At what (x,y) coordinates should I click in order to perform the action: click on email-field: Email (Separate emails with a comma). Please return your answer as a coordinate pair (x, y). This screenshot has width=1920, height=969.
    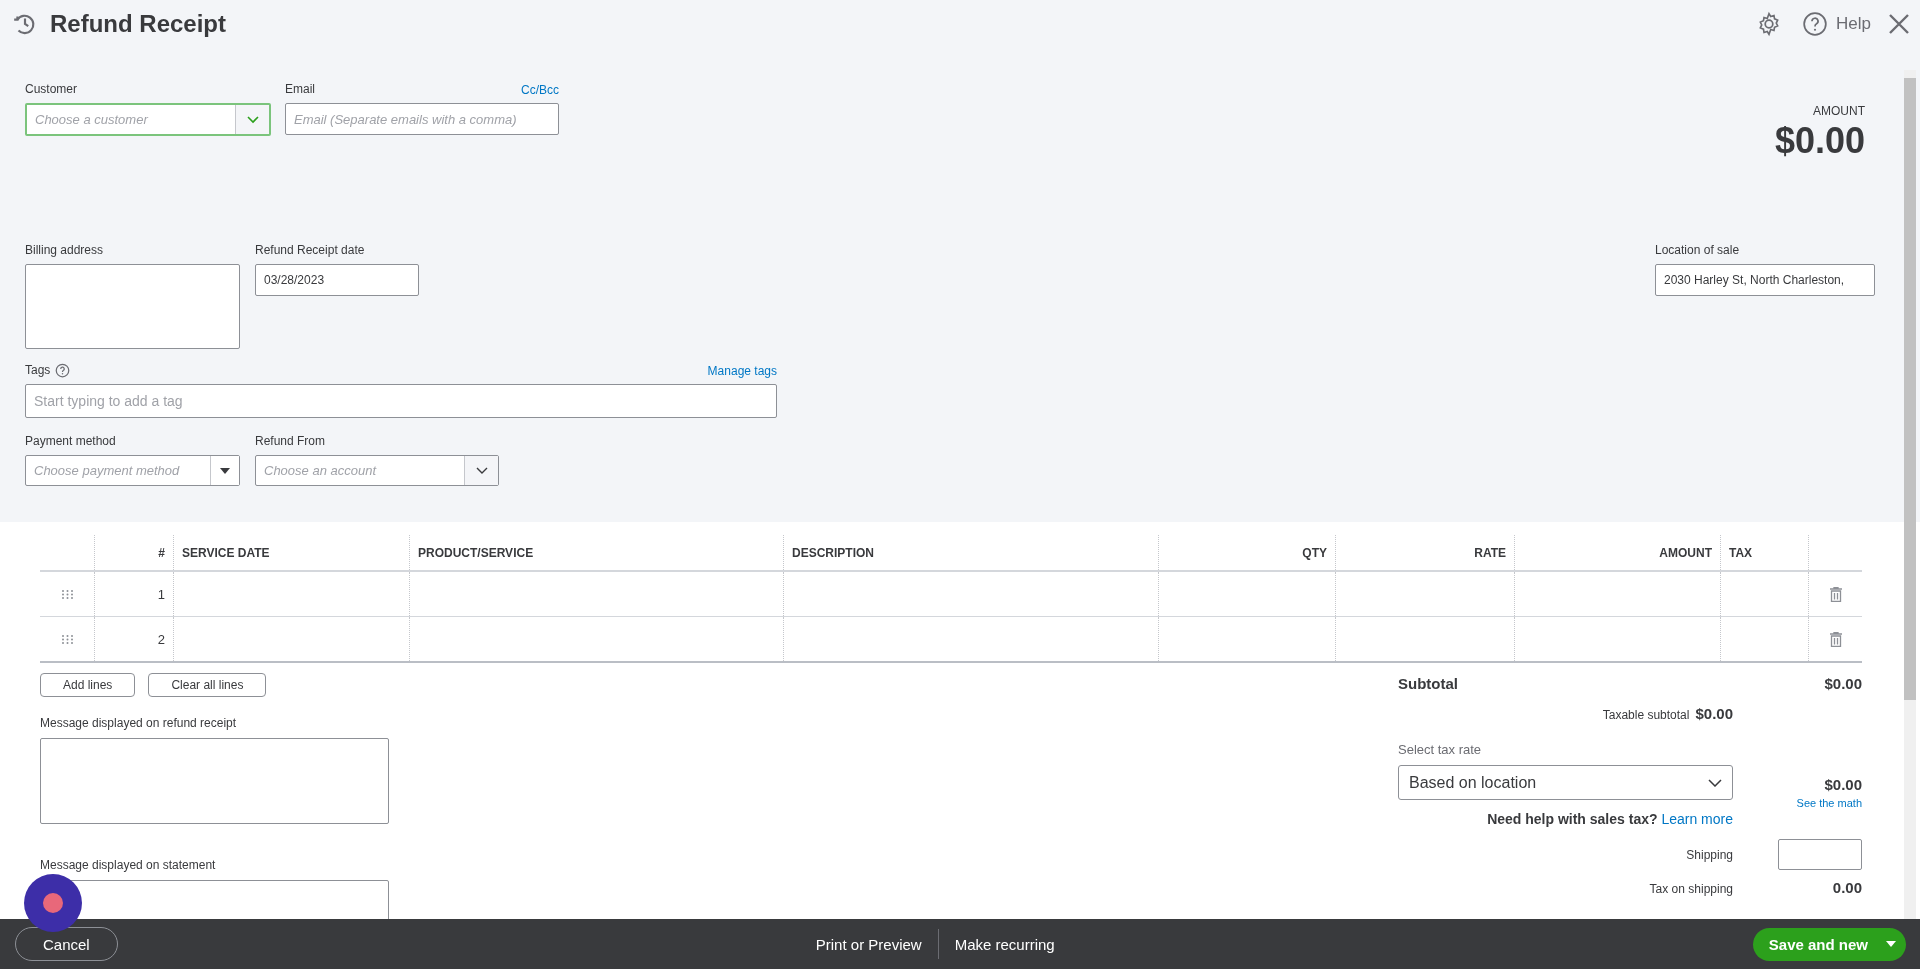
    Looking at the image, I should click on (422, 119).